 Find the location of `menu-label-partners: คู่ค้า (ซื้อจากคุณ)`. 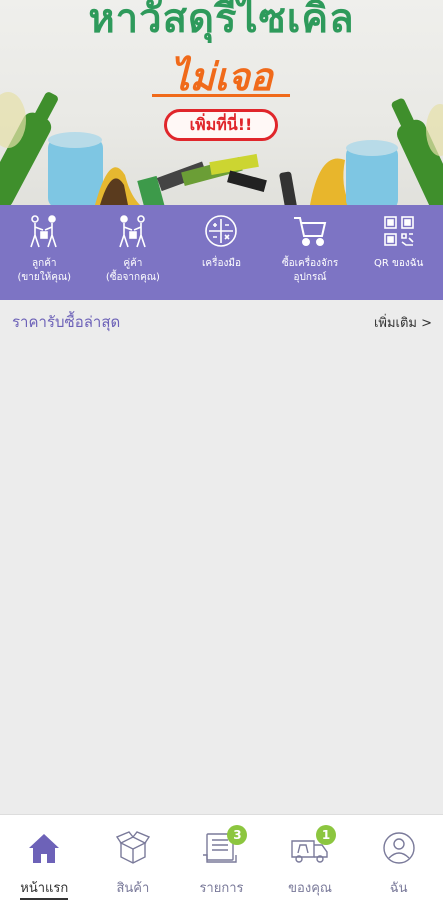

menu-label-partners: คู่ค้า (ซื้อจากคุณ) is located at coordinates (132, 270).